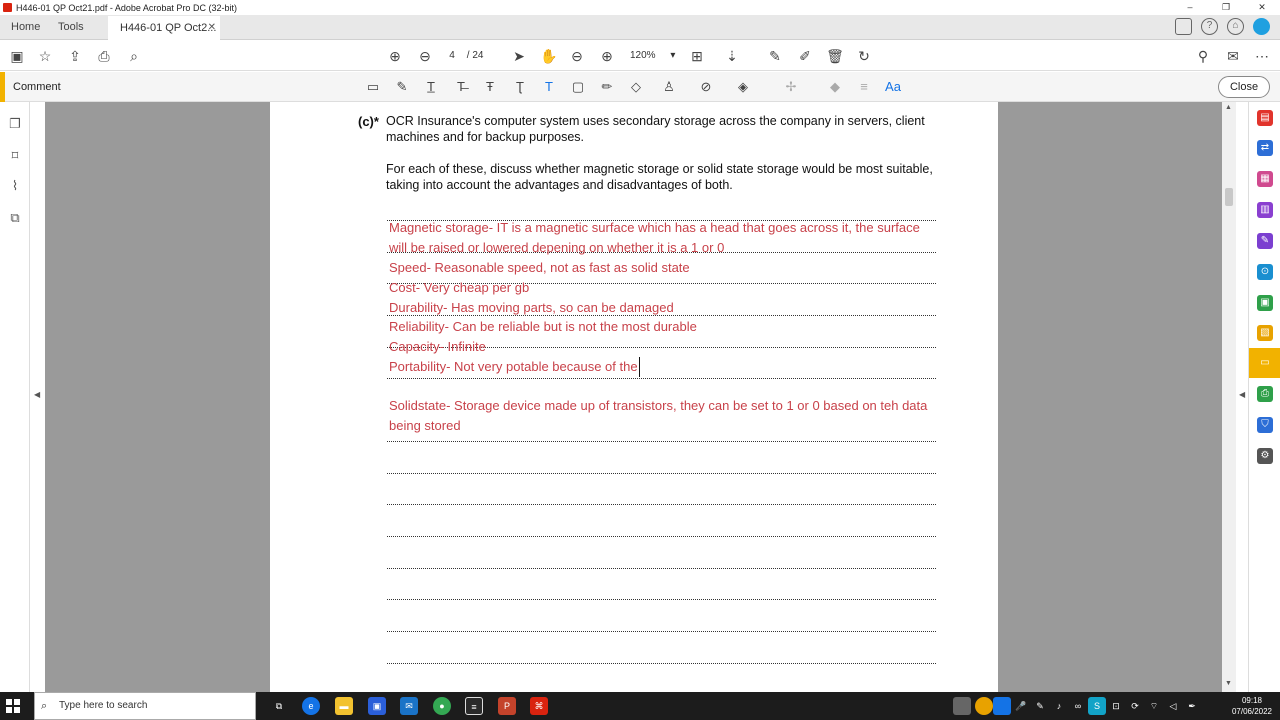 The width and height of the screenshot is (1280, 720). What do you see at coordinates (373, 87) in the screenshot?
I see `sticky-note-icon: ▭` at bounding box center [373, 87].